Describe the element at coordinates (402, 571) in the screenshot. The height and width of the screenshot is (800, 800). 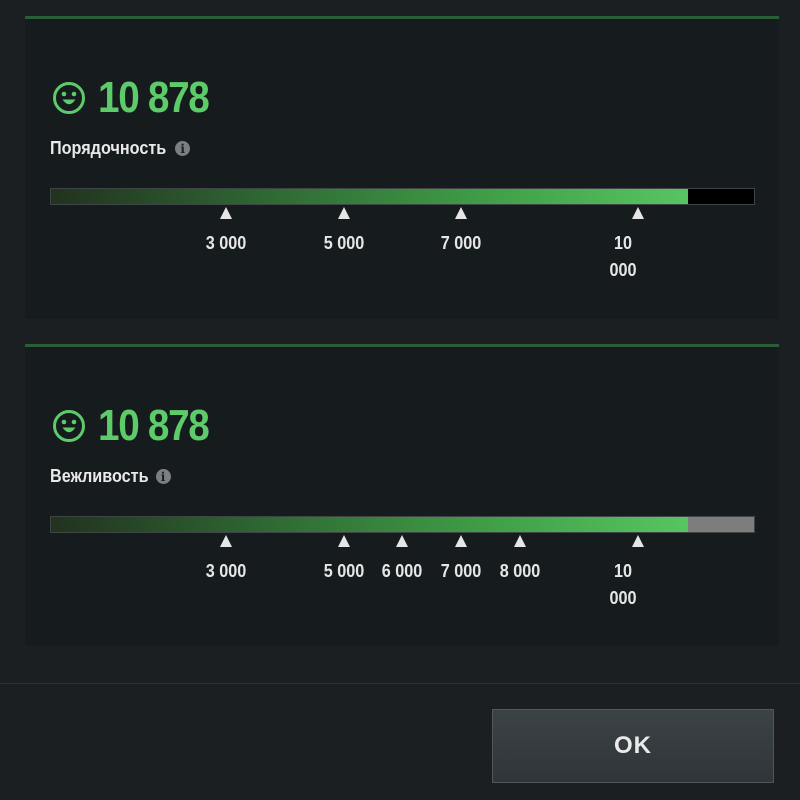
I see `politeness-milestone-label: 6 000` at that location.